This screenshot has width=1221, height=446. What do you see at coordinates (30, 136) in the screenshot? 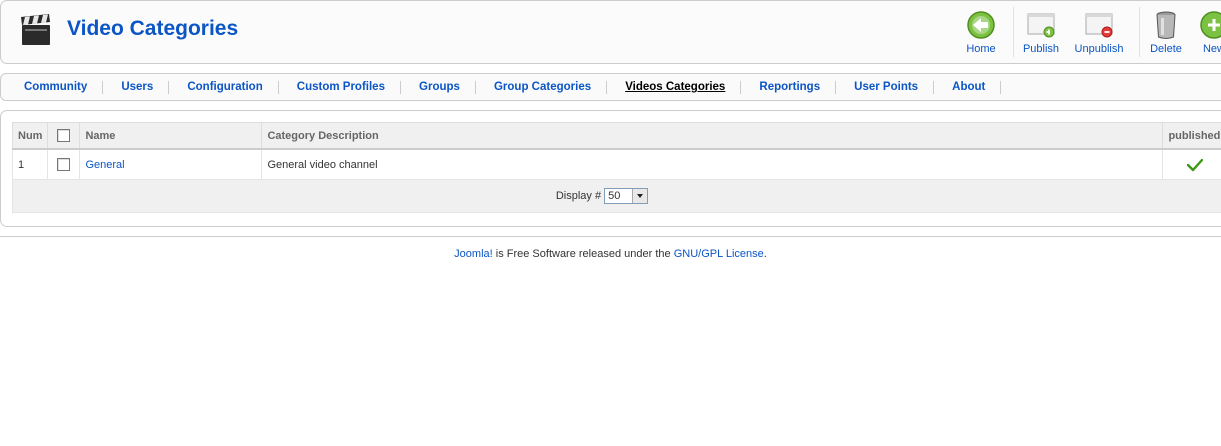
I see `header-num: Num` at bounding box center [30, 136].